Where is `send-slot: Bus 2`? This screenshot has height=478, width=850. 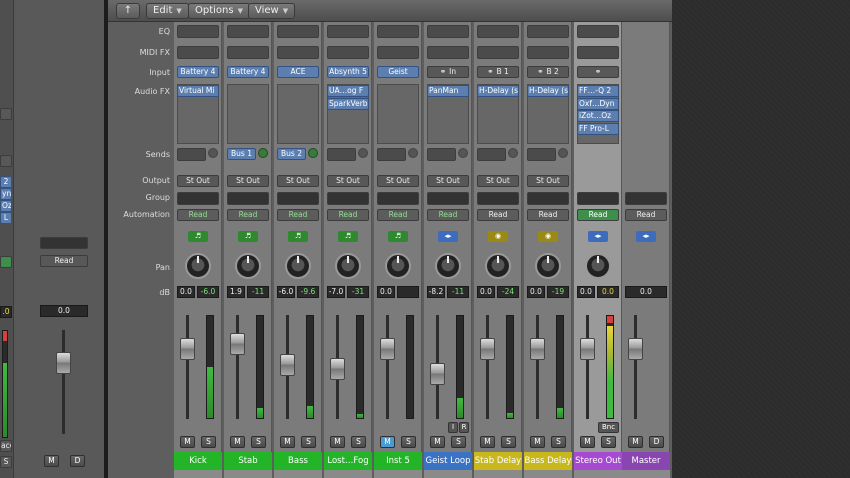
send-slot: Bus 2 is located at coordinates (291, 154).